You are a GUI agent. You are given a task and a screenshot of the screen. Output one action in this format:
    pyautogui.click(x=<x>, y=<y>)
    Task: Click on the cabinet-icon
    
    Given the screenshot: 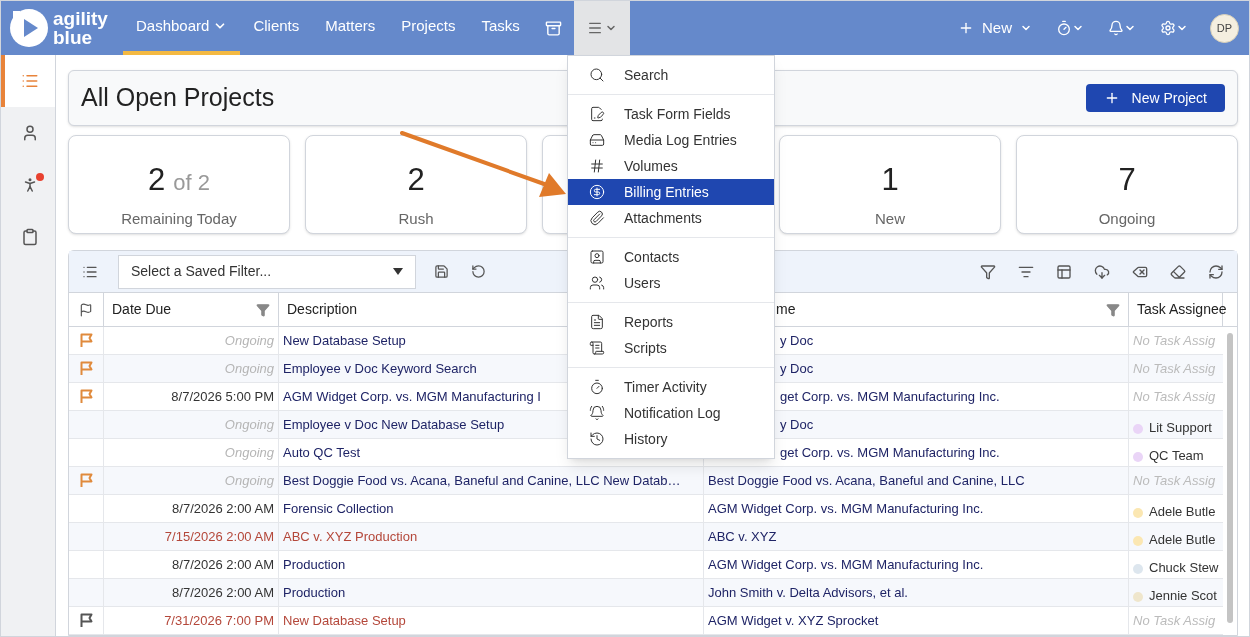 What is the action you would take?
    pyautogui.click(x=553, y=28)
    